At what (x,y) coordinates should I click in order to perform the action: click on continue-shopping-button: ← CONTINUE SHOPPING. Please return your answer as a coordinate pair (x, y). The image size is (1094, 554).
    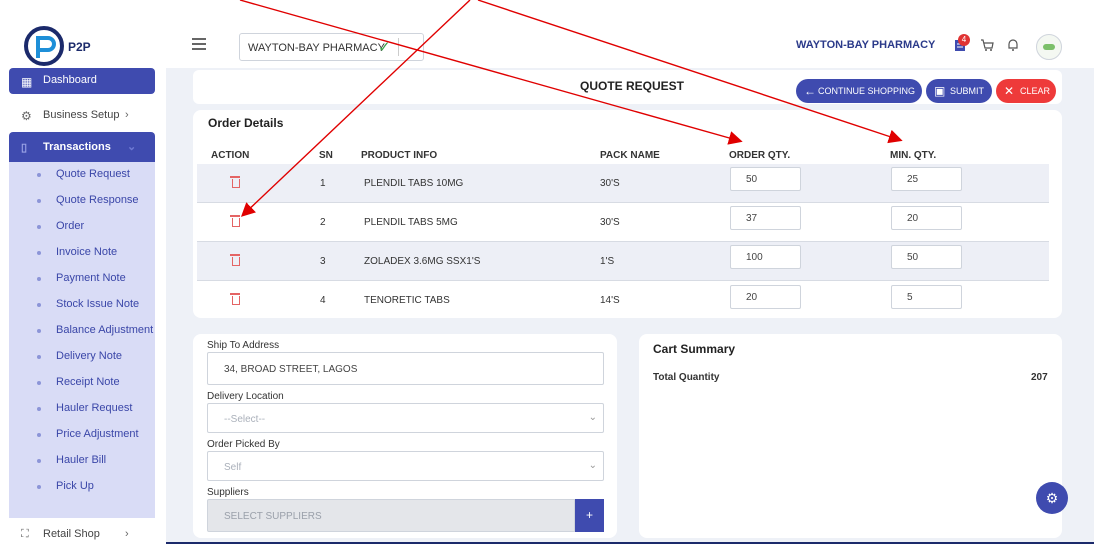
    Looking at the image, I should click on (859, 91).